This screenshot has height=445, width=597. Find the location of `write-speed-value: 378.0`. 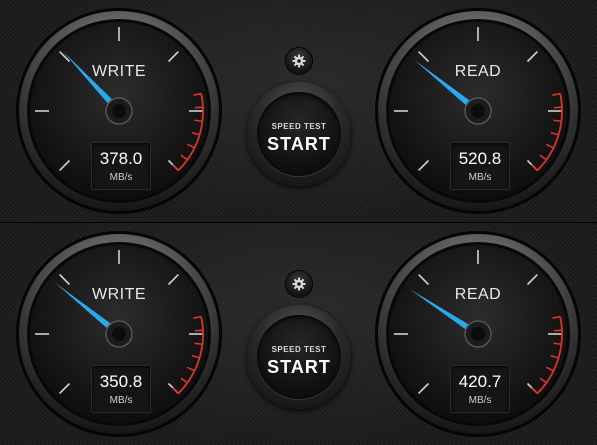

write-speed-value: 378.0 is located at coordinates (121, 158).